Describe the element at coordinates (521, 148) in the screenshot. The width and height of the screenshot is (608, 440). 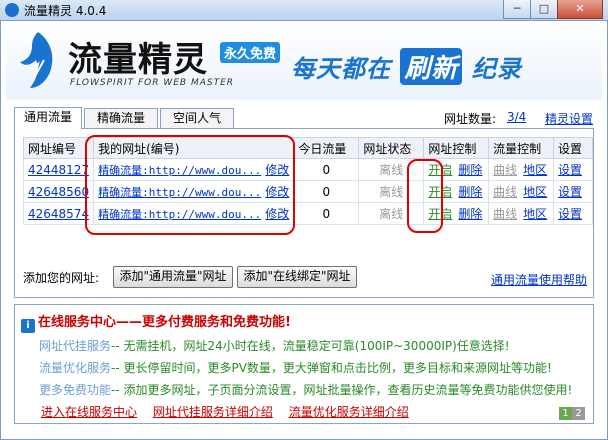
I see `col-traffic-control: 流量控制` at that location.